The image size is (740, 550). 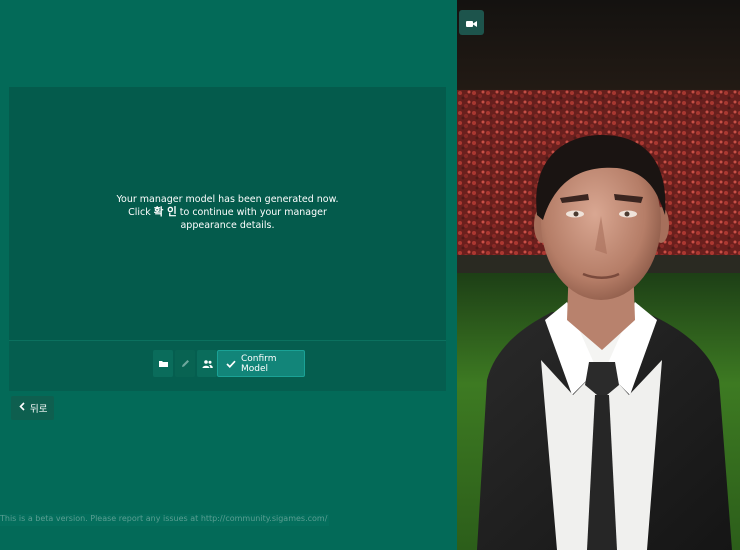 I want to click on chevron-left-icon, so click(x=22, y=408).